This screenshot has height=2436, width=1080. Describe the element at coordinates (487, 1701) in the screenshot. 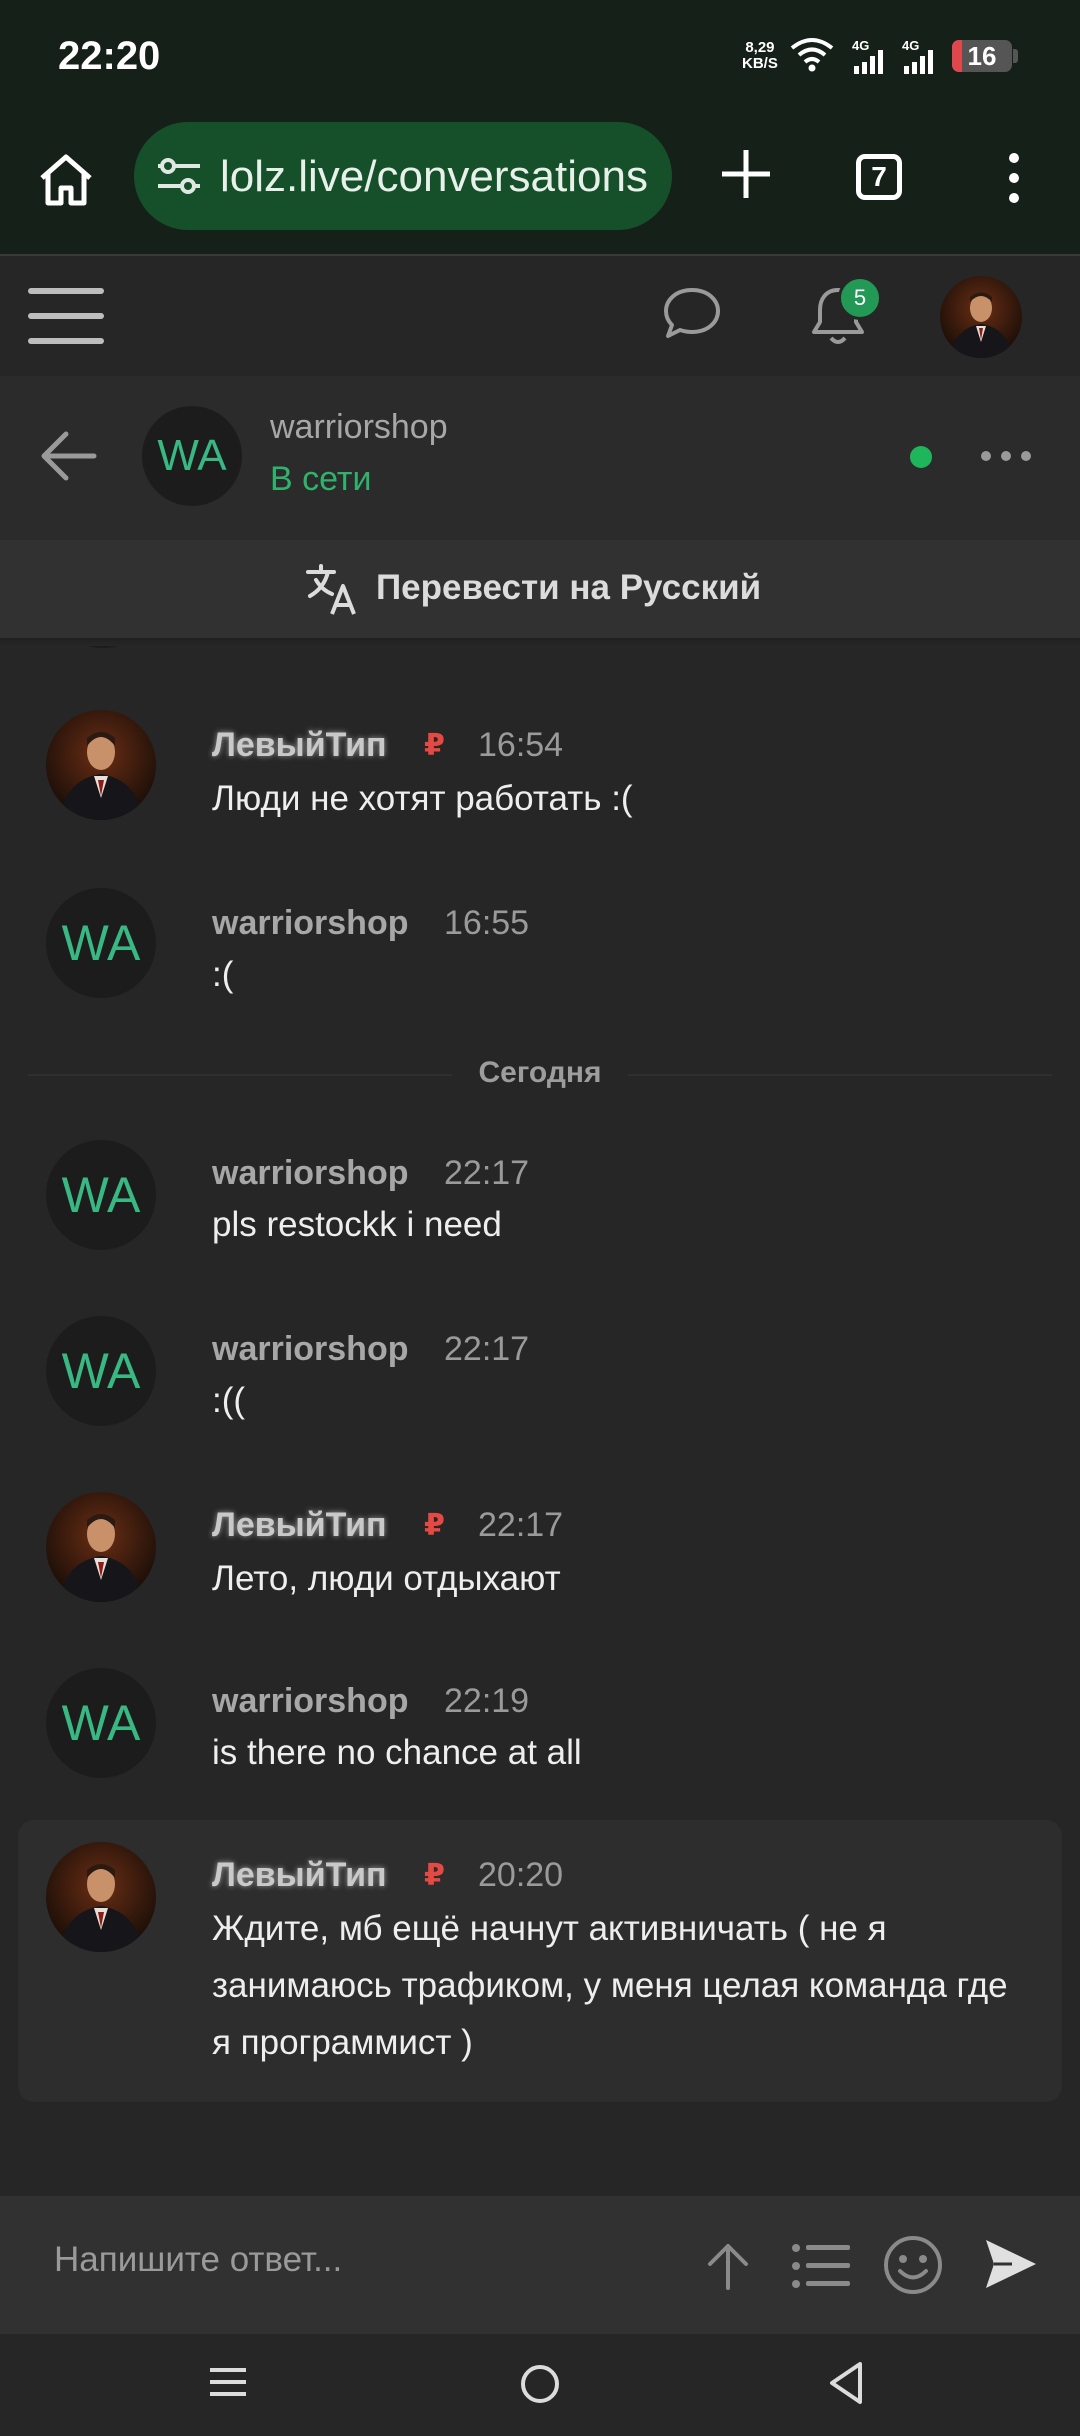

I see `message-time: 22:19` at that location.